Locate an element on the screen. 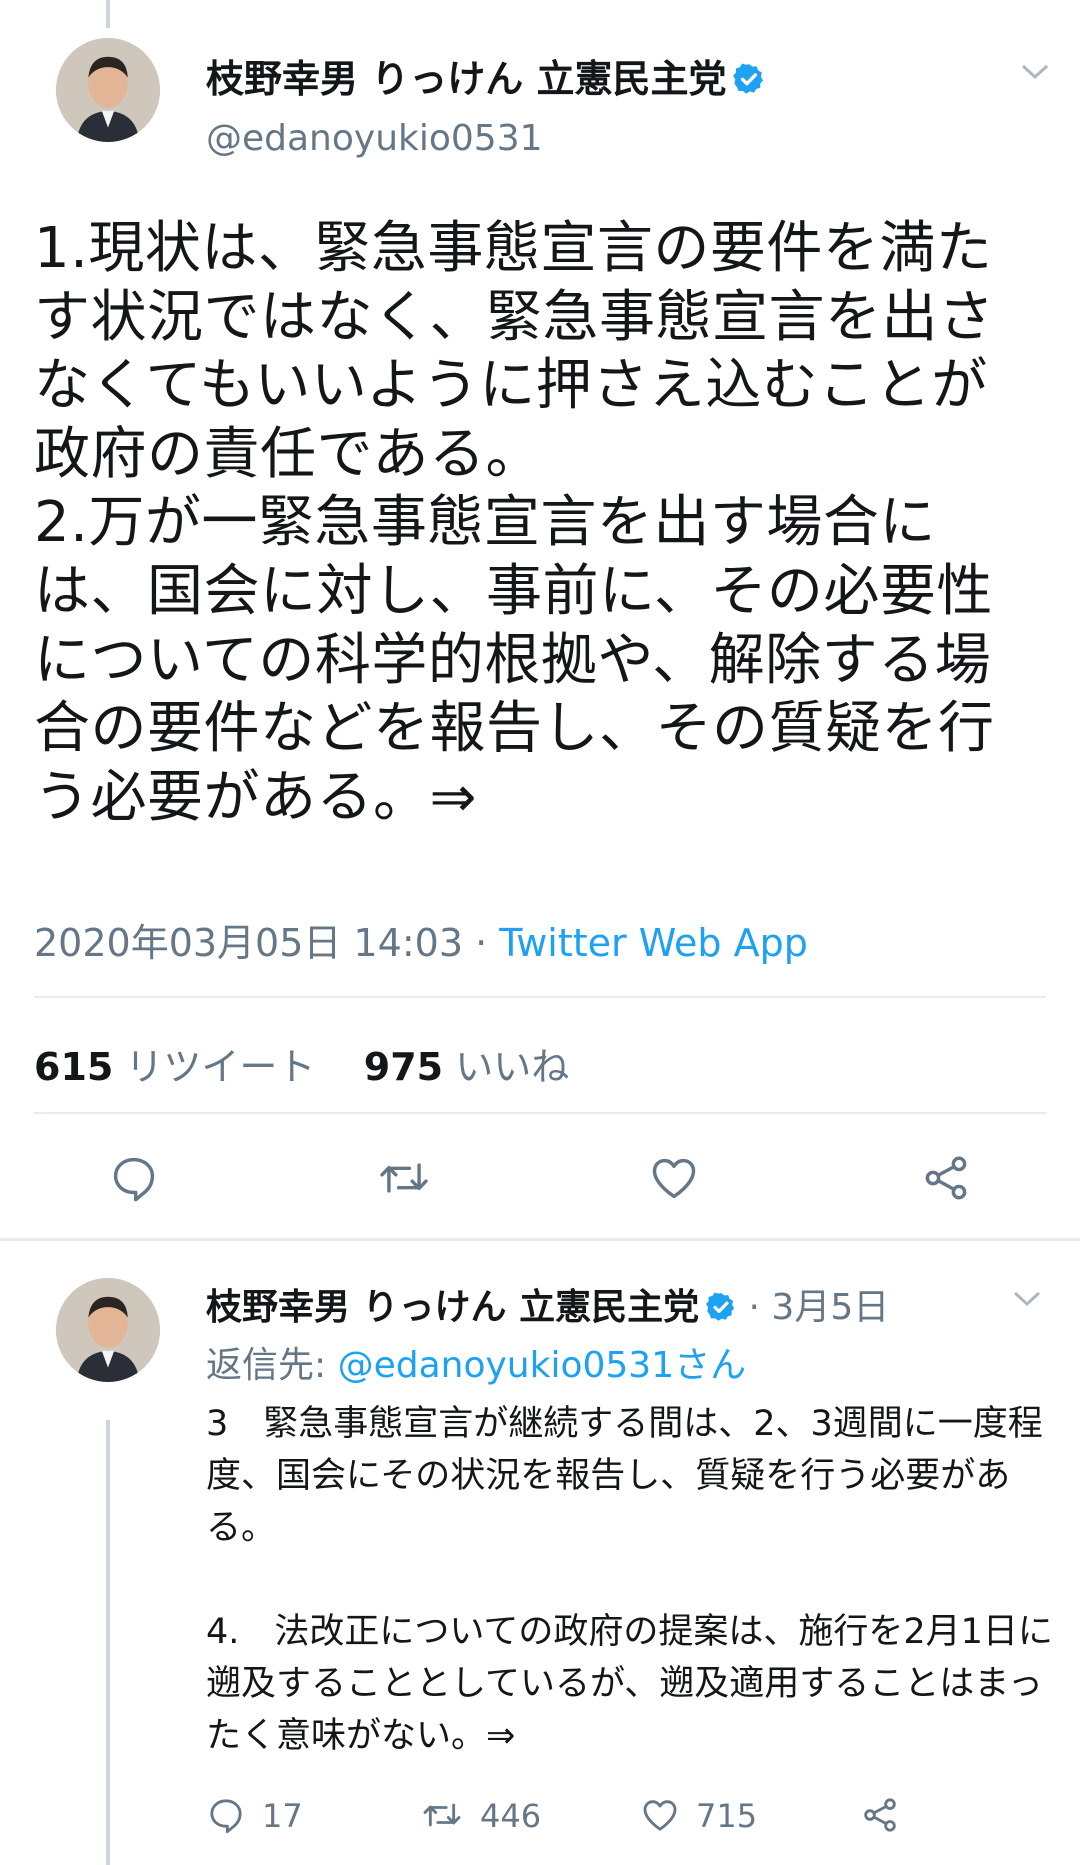 The height and width of the screenshot is (1865, 1080). share-button is located at coordinates (888, 1815).